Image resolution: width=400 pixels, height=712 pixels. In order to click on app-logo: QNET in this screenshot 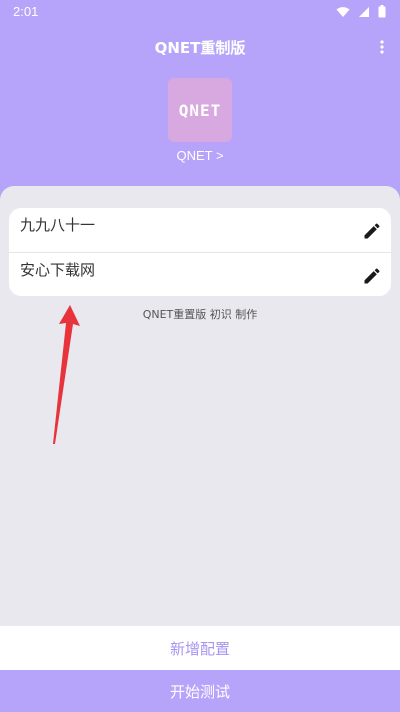, I will do `click(200, 110)`.